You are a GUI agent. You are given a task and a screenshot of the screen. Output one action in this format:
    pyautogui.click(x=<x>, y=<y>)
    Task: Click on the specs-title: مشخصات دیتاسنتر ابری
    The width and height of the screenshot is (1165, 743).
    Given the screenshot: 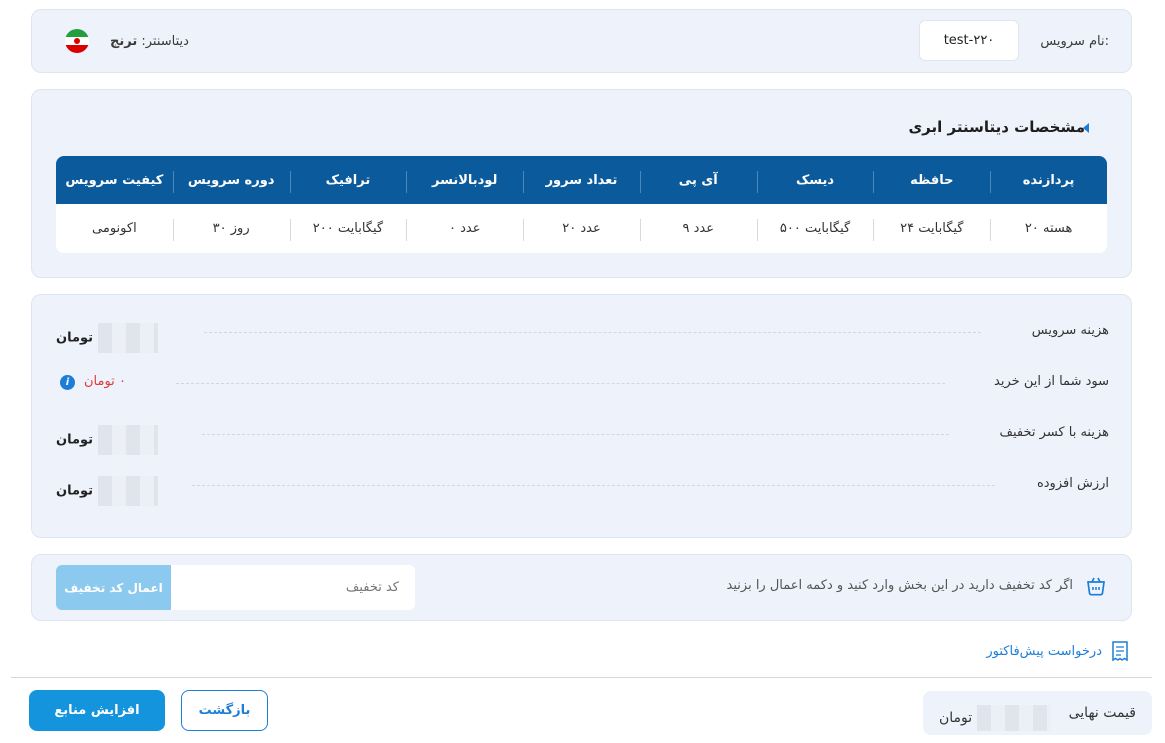 What is the action you would take?
    pyautogui.click(x=996, y=127)
    